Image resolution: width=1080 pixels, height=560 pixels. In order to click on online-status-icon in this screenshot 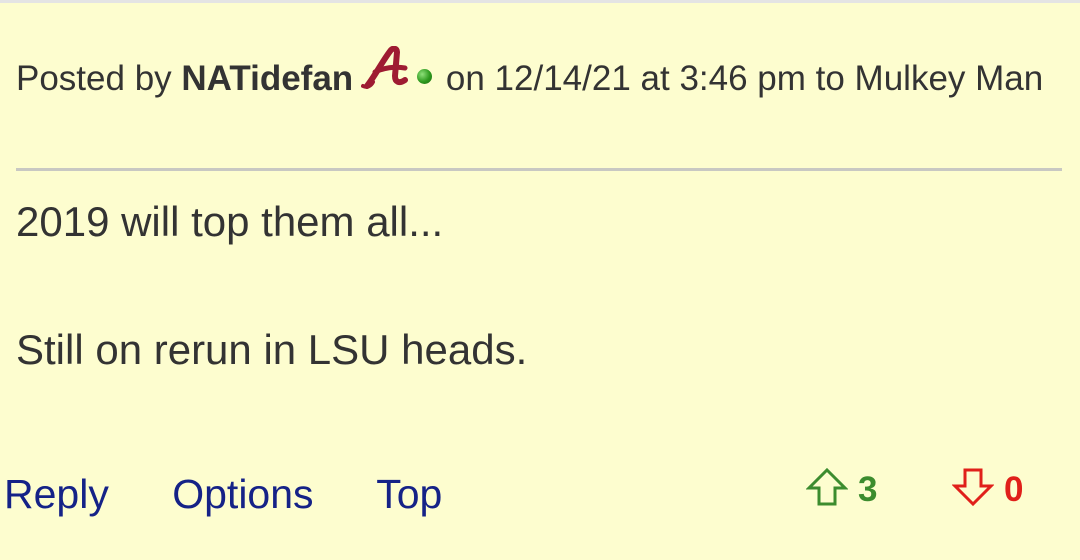, I will do `click(425, 76)`.